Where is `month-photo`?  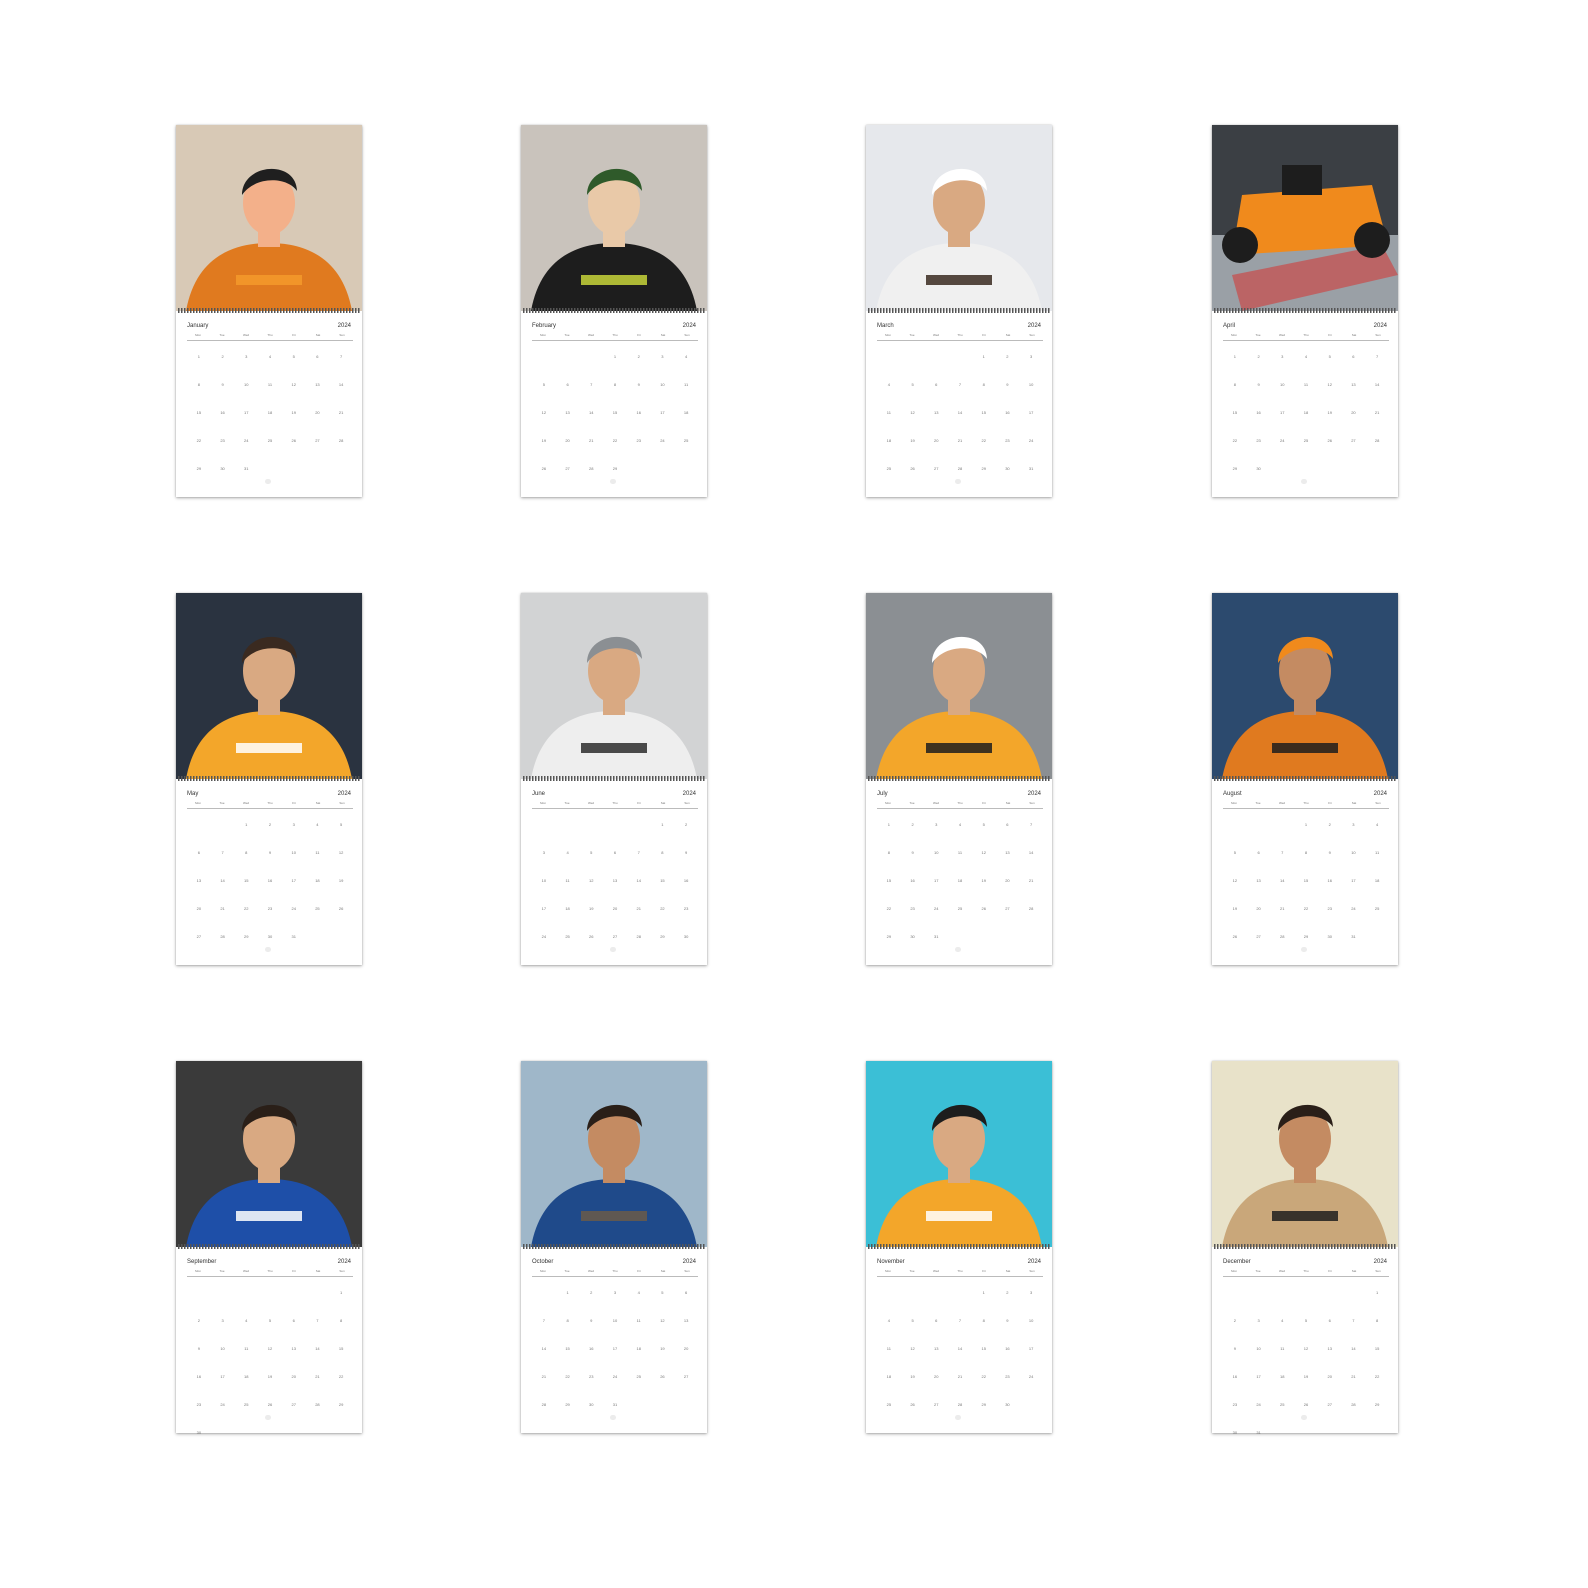 month-photo is located at coordinates (1305, 218).